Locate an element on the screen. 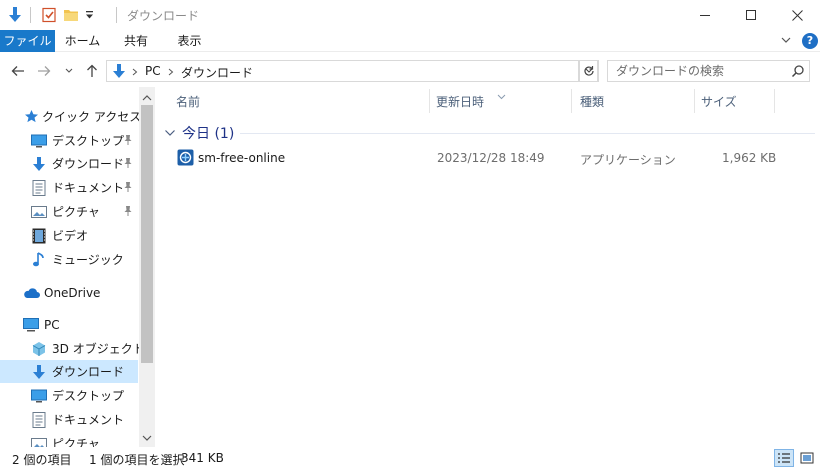 The width and height of the screenshot is (820, 468). nav-item-downloads-pc: ダウンロード is located at coordinates (69, 371).